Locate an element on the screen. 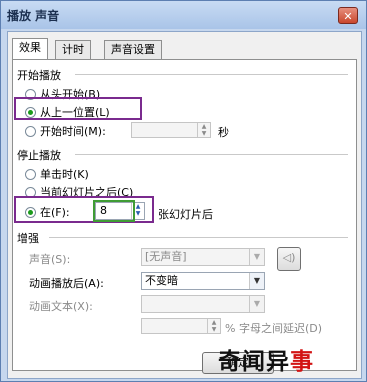  radio-on-click-label: 单击时(K) is located at coordinates (64, 174).